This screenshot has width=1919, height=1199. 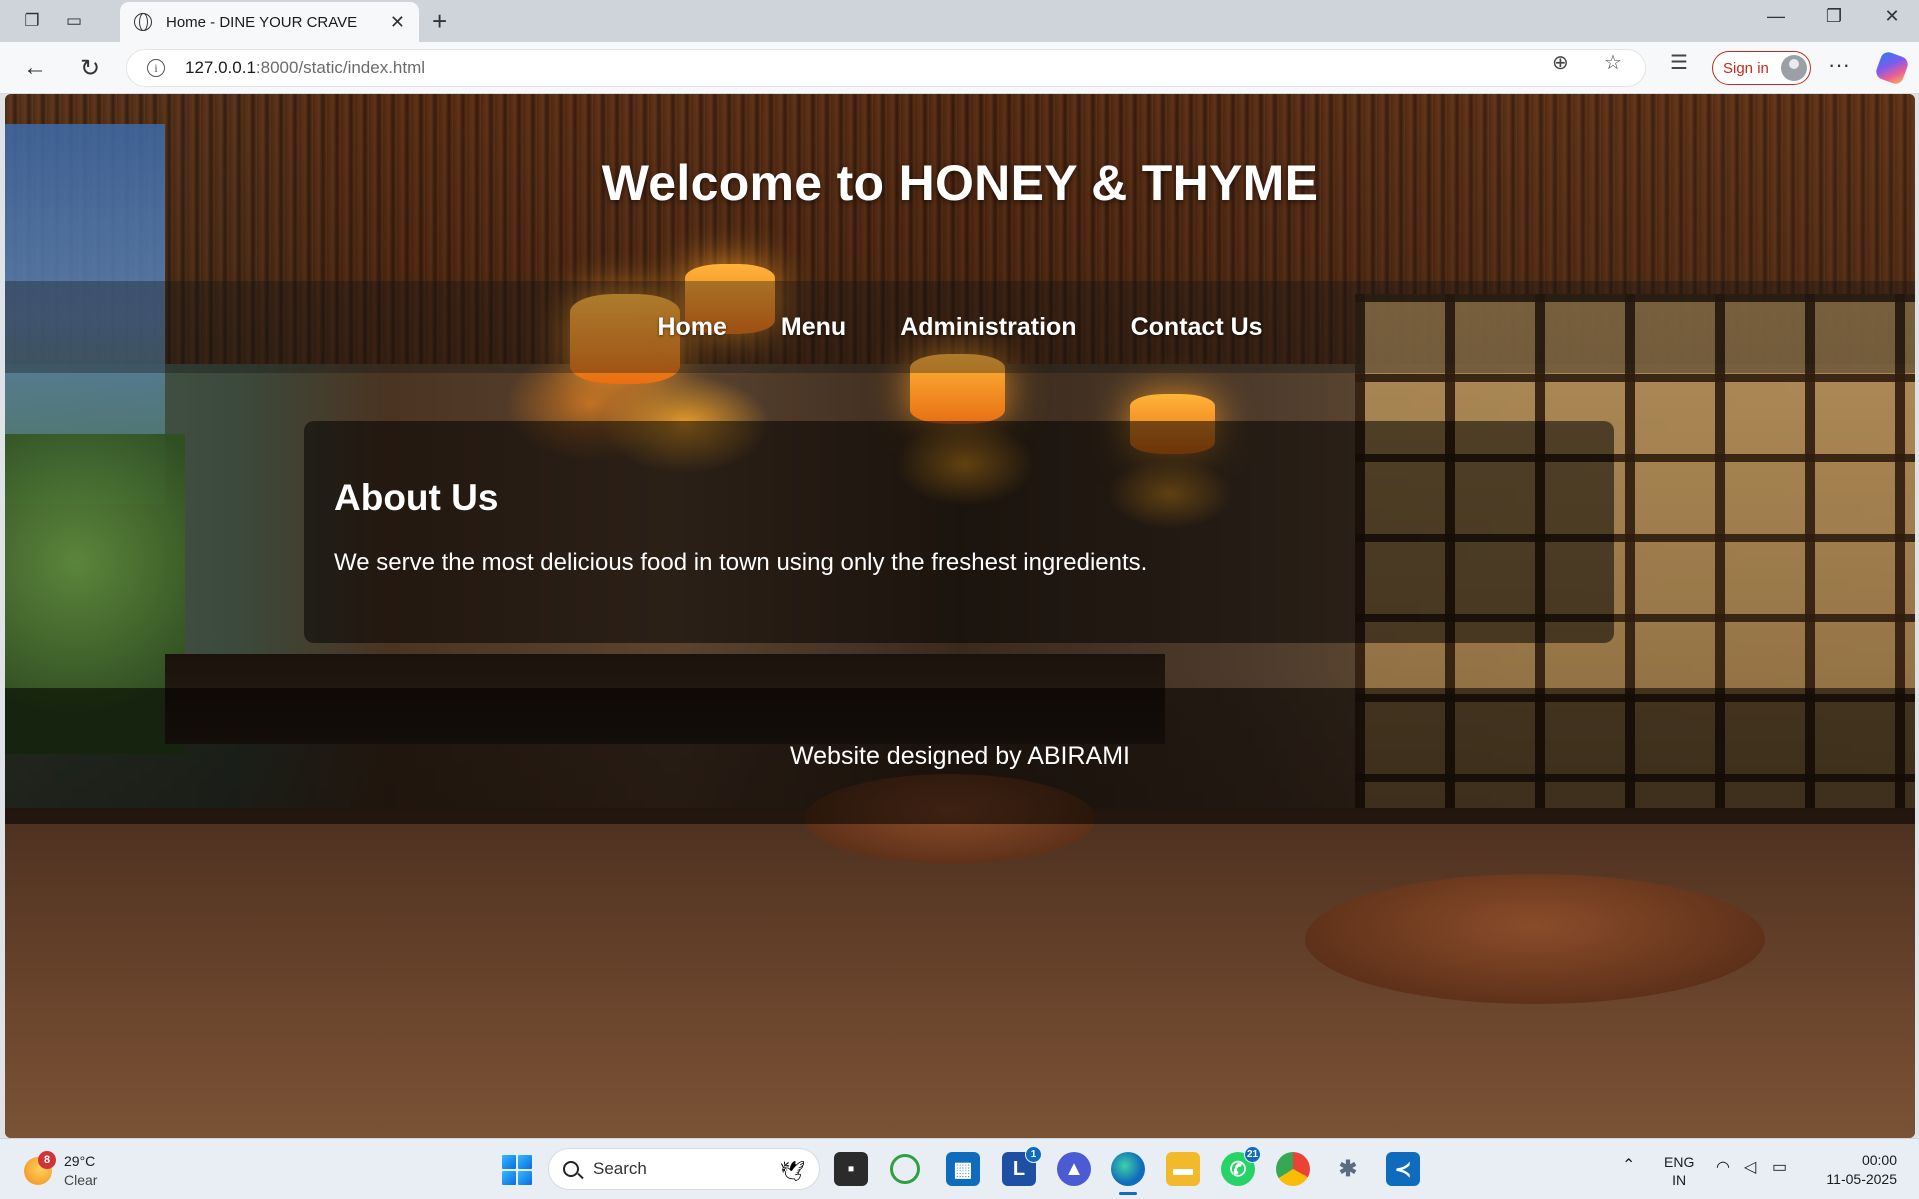 I want to click on browser-tab-home: Home - DINE YOUR CRAVE ✕, so click(x=269, y=22).